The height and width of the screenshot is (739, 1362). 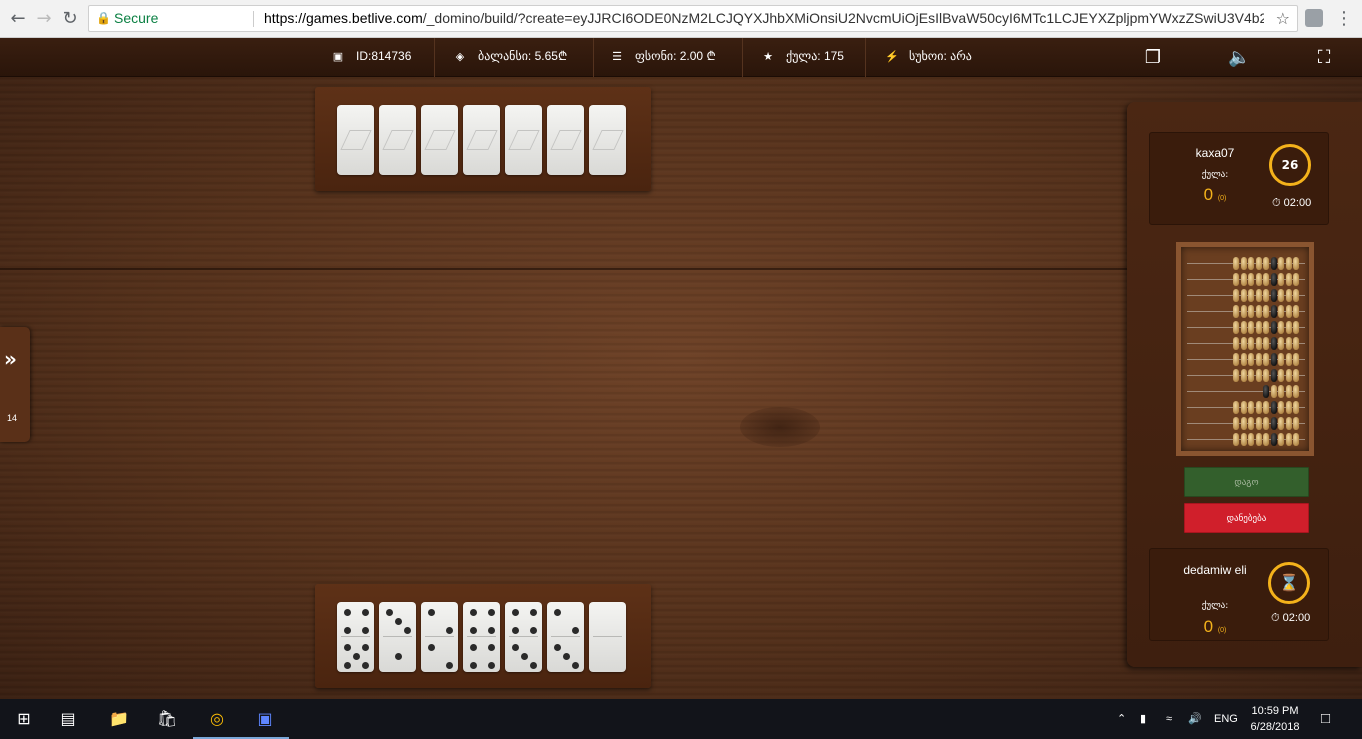 I want to click on task-view-icon: ▤, so click(x=68, y=719).